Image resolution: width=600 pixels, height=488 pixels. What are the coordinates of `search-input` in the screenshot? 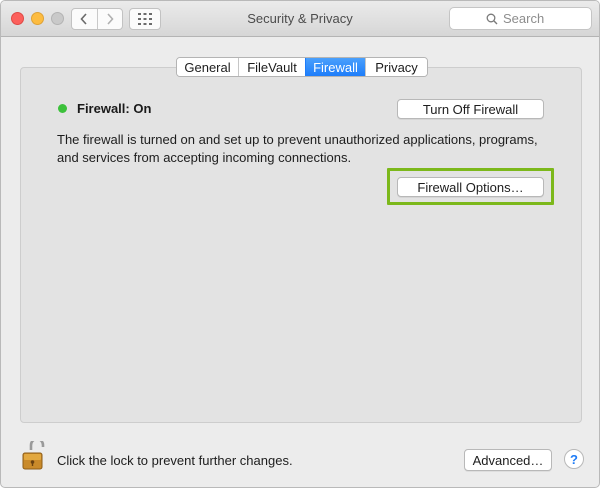 It's located at (529, 18).